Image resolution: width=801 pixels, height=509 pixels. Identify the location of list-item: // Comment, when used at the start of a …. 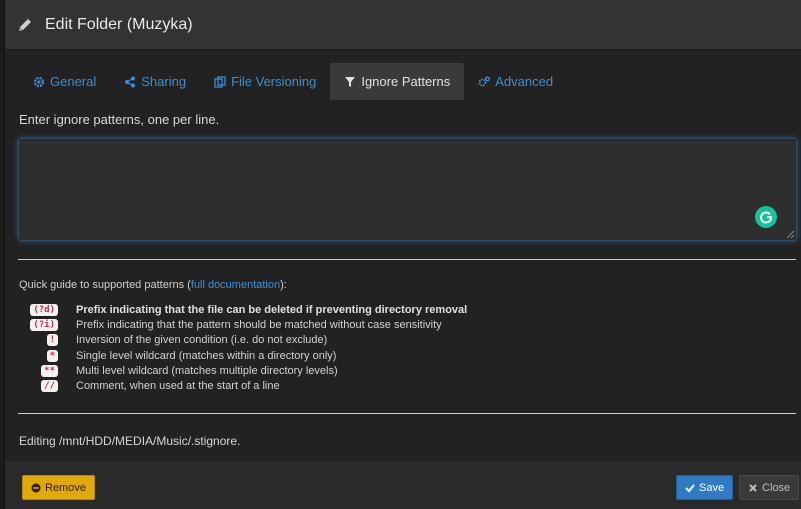
(406, 385).